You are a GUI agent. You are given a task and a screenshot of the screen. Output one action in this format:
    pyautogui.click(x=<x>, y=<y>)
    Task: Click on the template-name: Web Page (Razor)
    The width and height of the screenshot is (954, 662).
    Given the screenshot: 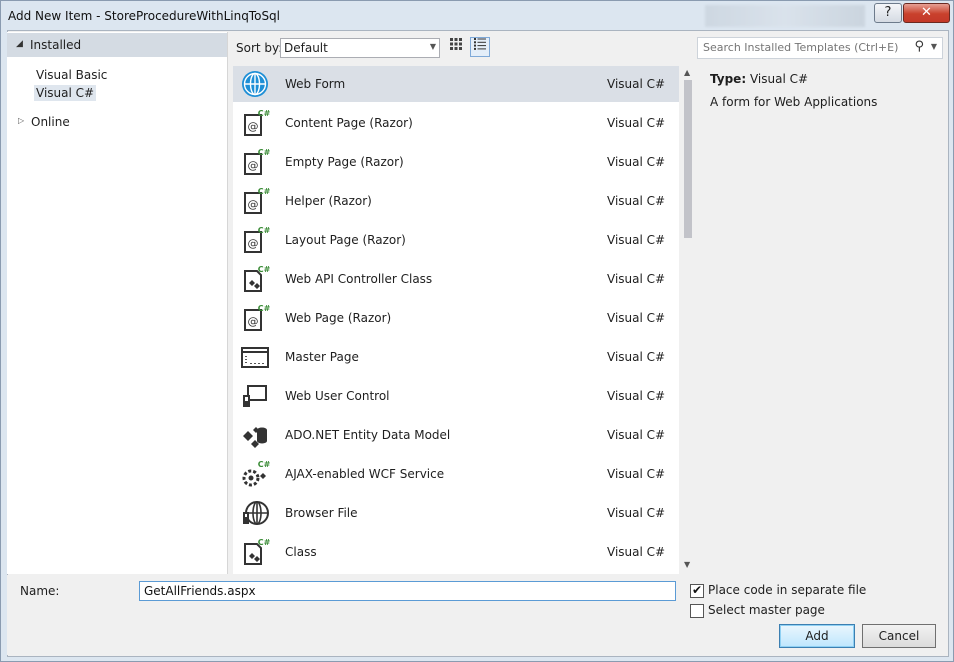 What is the action you would take?
    pyautogui.click(x=338, y=318)
    